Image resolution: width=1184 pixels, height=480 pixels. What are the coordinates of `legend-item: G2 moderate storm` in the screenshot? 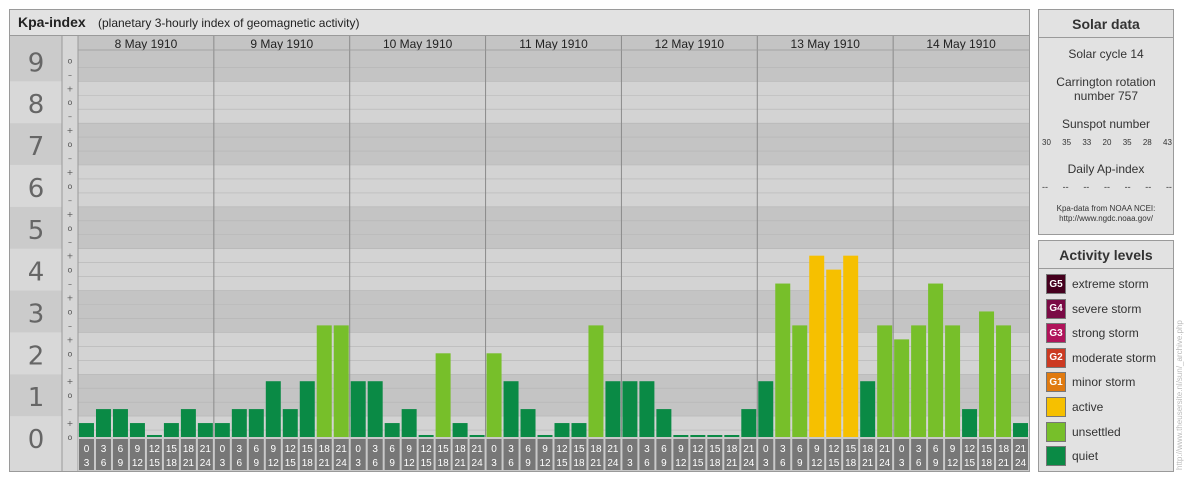 It's located at (1101, 357).